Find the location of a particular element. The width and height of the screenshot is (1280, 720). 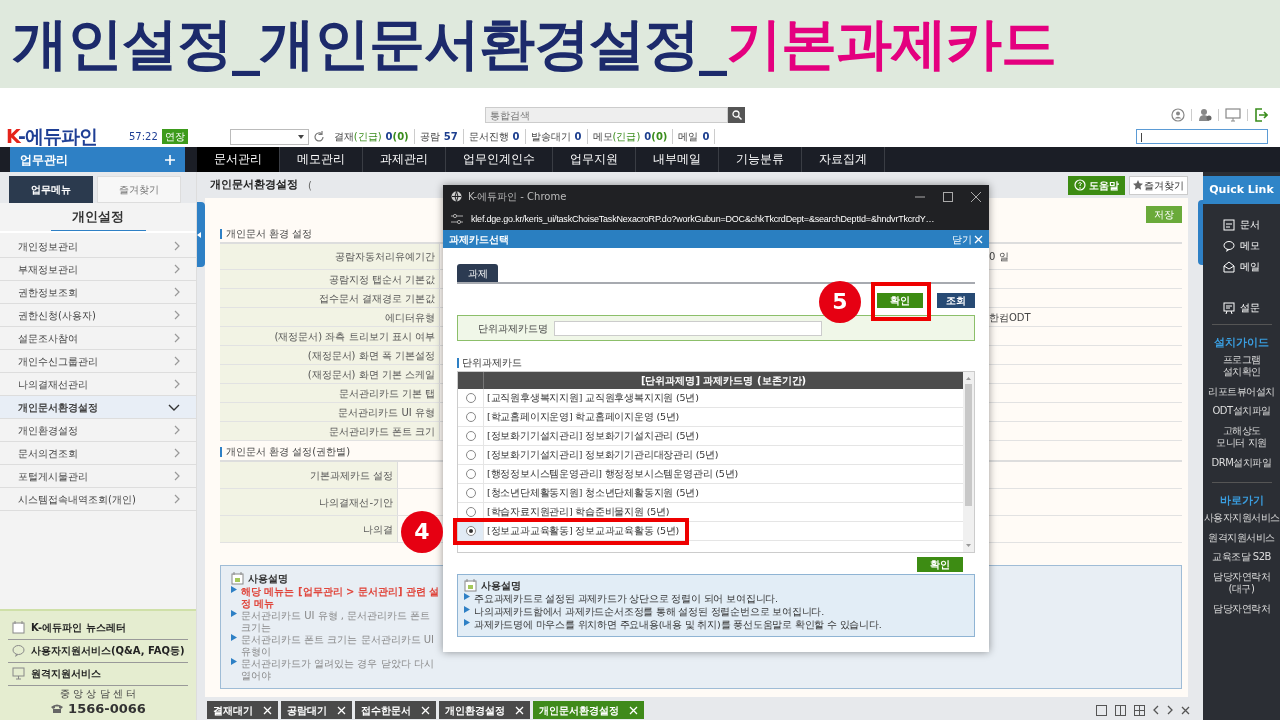

sidebar-tab: 즐겨찾기 is located at coordinates (139, 189).